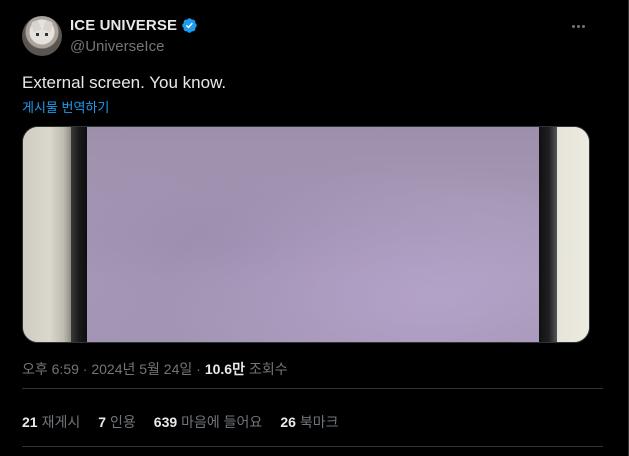 This screenshot has height=456, width=629. Describe the element at coordinates (548, 234) in the screenshot. I see `photo-right-bezel` at that location.